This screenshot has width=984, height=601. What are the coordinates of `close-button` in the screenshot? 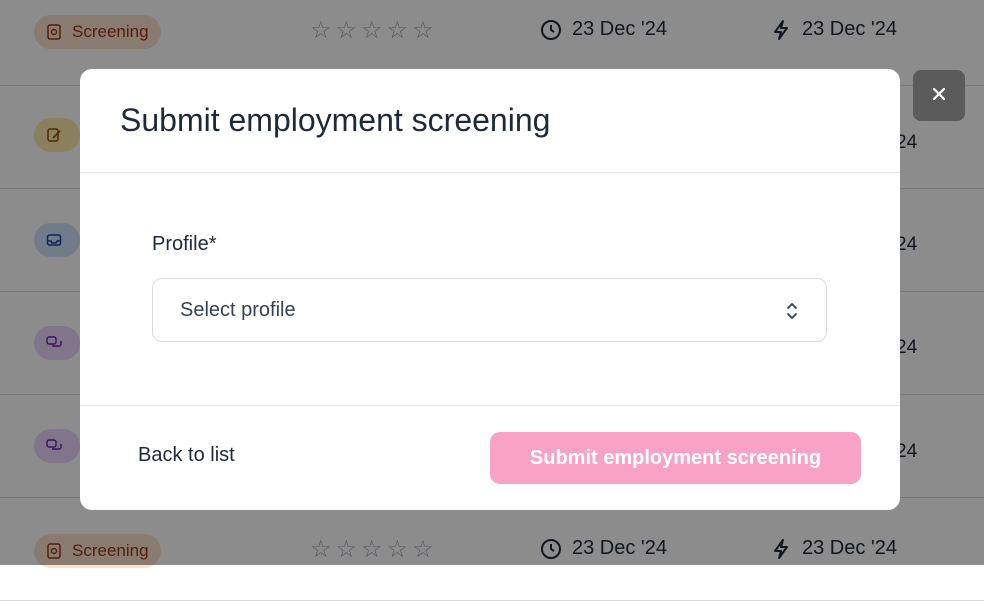 It's located at (939, 95).